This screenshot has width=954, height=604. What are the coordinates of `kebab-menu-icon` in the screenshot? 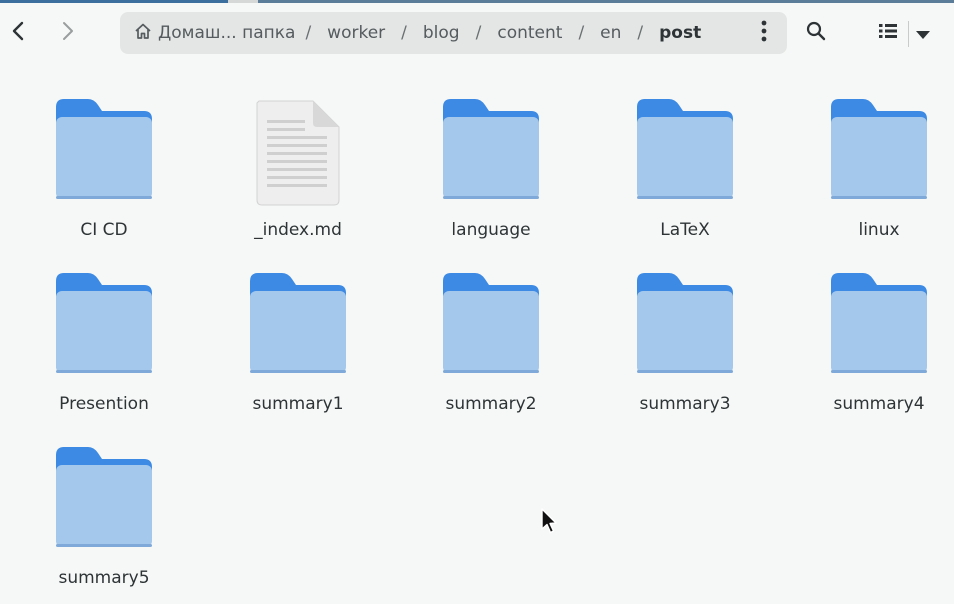 It's located at (764, 33).